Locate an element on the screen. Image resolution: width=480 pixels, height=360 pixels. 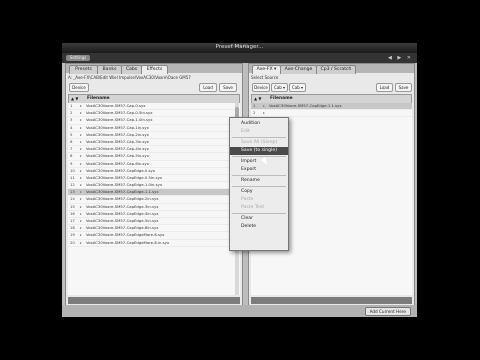
table-row: 10 ▸ VoxAC30Voxre-SM57-CapEdge-0.syx is located at coordinates (154, 171).